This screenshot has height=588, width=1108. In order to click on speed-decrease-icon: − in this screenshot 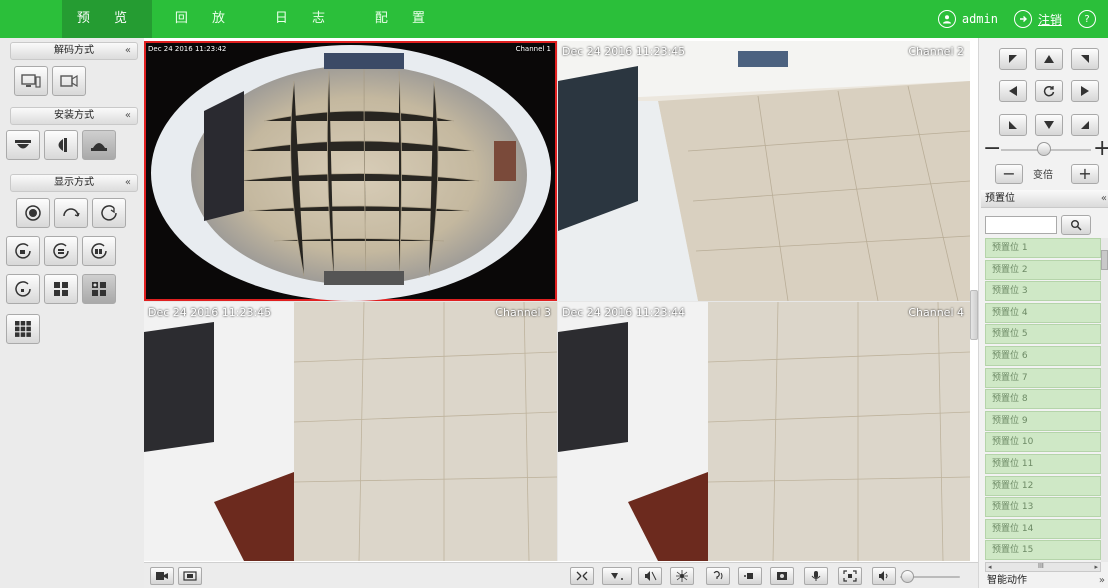, I will do `click(992, 149)`.